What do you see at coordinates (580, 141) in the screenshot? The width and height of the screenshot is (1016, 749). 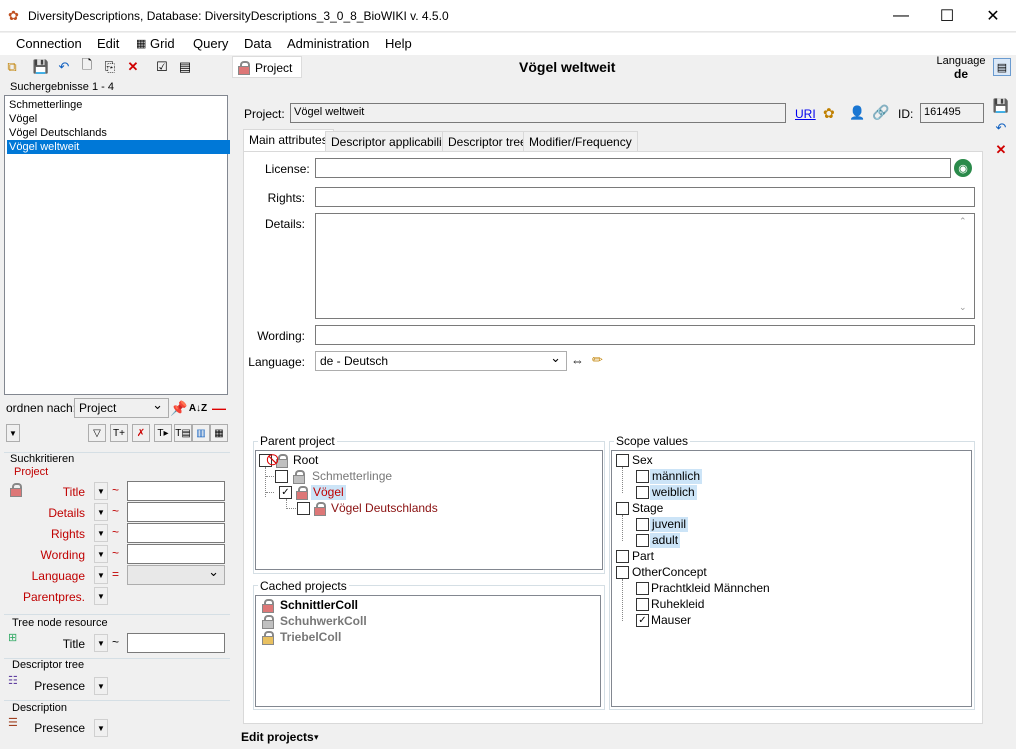 I see `tab-modifier-frequency: Modifier/Frequency` at bounding box center [580, 141].